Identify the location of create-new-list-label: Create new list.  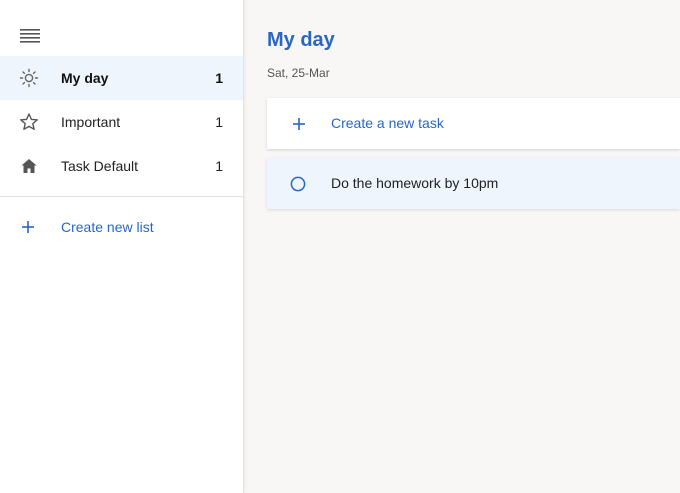
(107, 227).